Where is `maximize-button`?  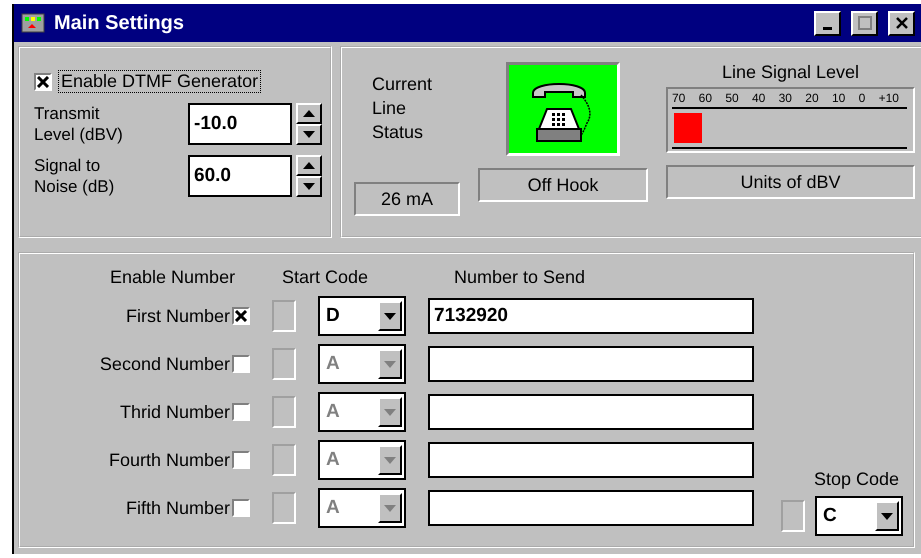 maximize-button is located at coordinates (864, 23).